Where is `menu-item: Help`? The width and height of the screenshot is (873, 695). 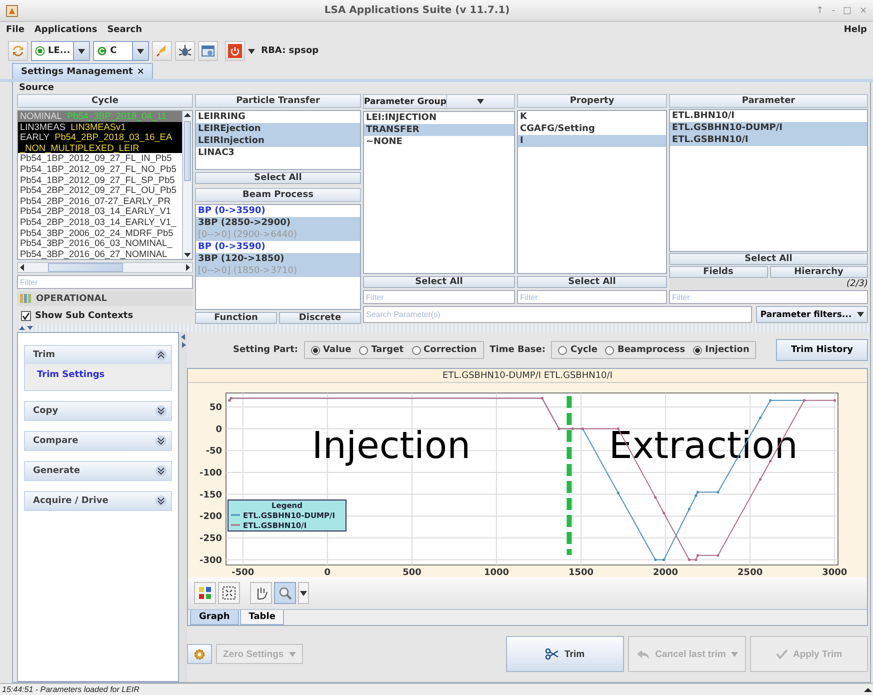
menu-item: Help is located at coordinates (855, 30).